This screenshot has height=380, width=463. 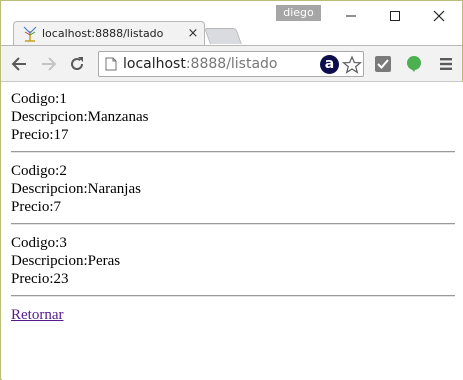 I want to click on toolbar: localhost:8888/listado a, so click(x=231, y=63).